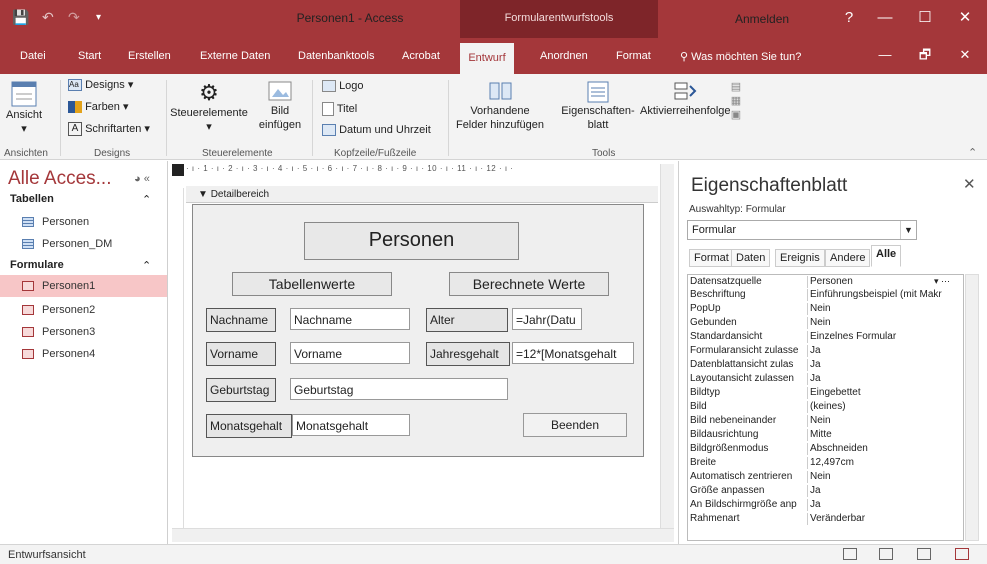 Image resolution: width=987 pixels, height=564 pixels. What do you see at coordinates (925, 55) in the screenshot?
I see `ribbon-restore-button: 🗗` at bounding box center [925, 55].